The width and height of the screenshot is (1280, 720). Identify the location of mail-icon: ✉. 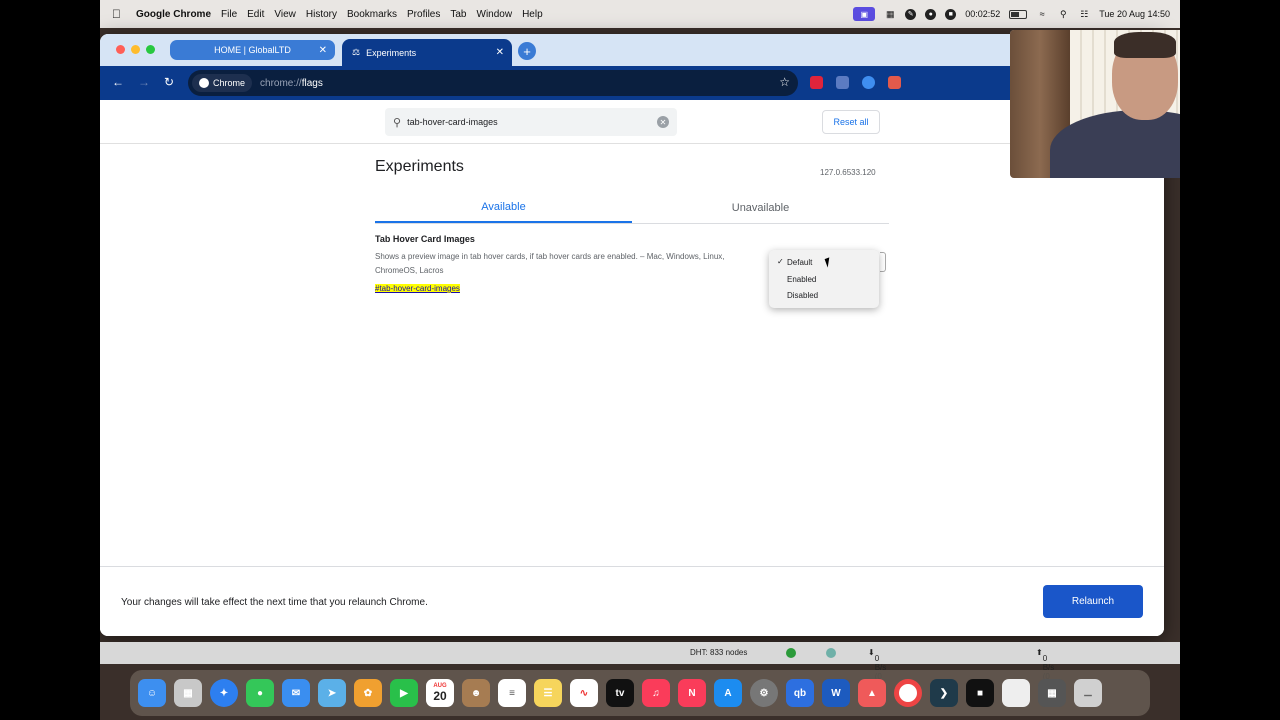
(296, 693).